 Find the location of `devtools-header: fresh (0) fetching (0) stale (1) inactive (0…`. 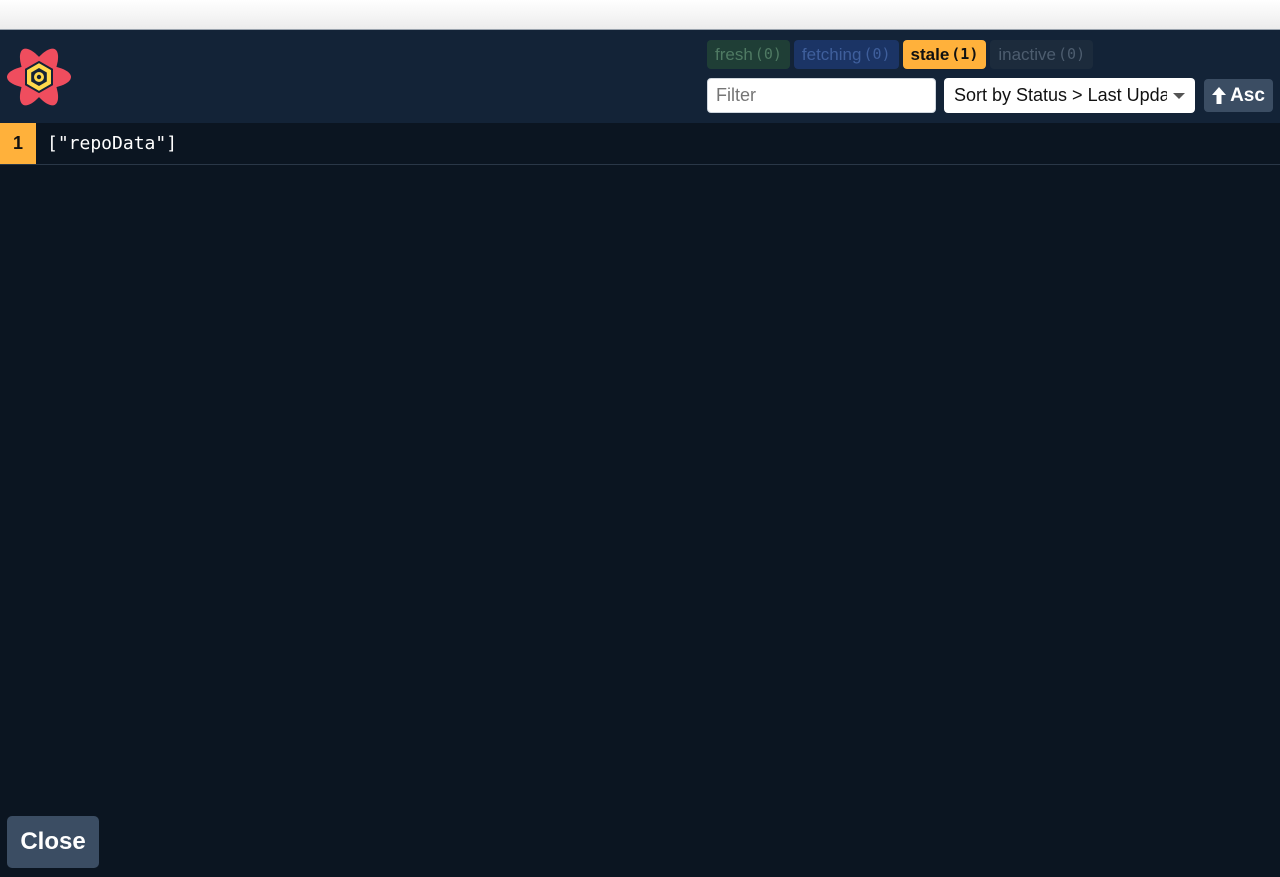

devtools-header: fresh (0) fetching (0) stale (1) inactive (0… is located at coordinates (640, 76).